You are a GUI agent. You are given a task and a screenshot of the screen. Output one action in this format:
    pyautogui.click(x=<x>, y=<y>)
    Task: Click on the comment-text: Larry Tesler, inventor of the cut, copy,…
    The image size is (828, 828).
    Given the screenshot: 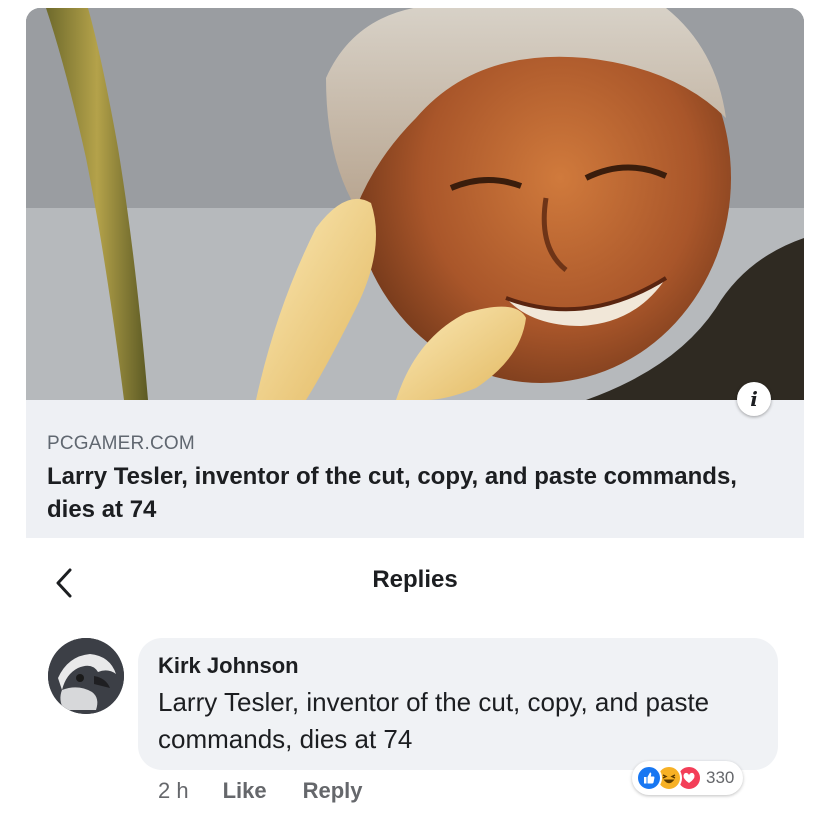 What is the action you would take?
    pyautogui.click(x=434, y=720)
    